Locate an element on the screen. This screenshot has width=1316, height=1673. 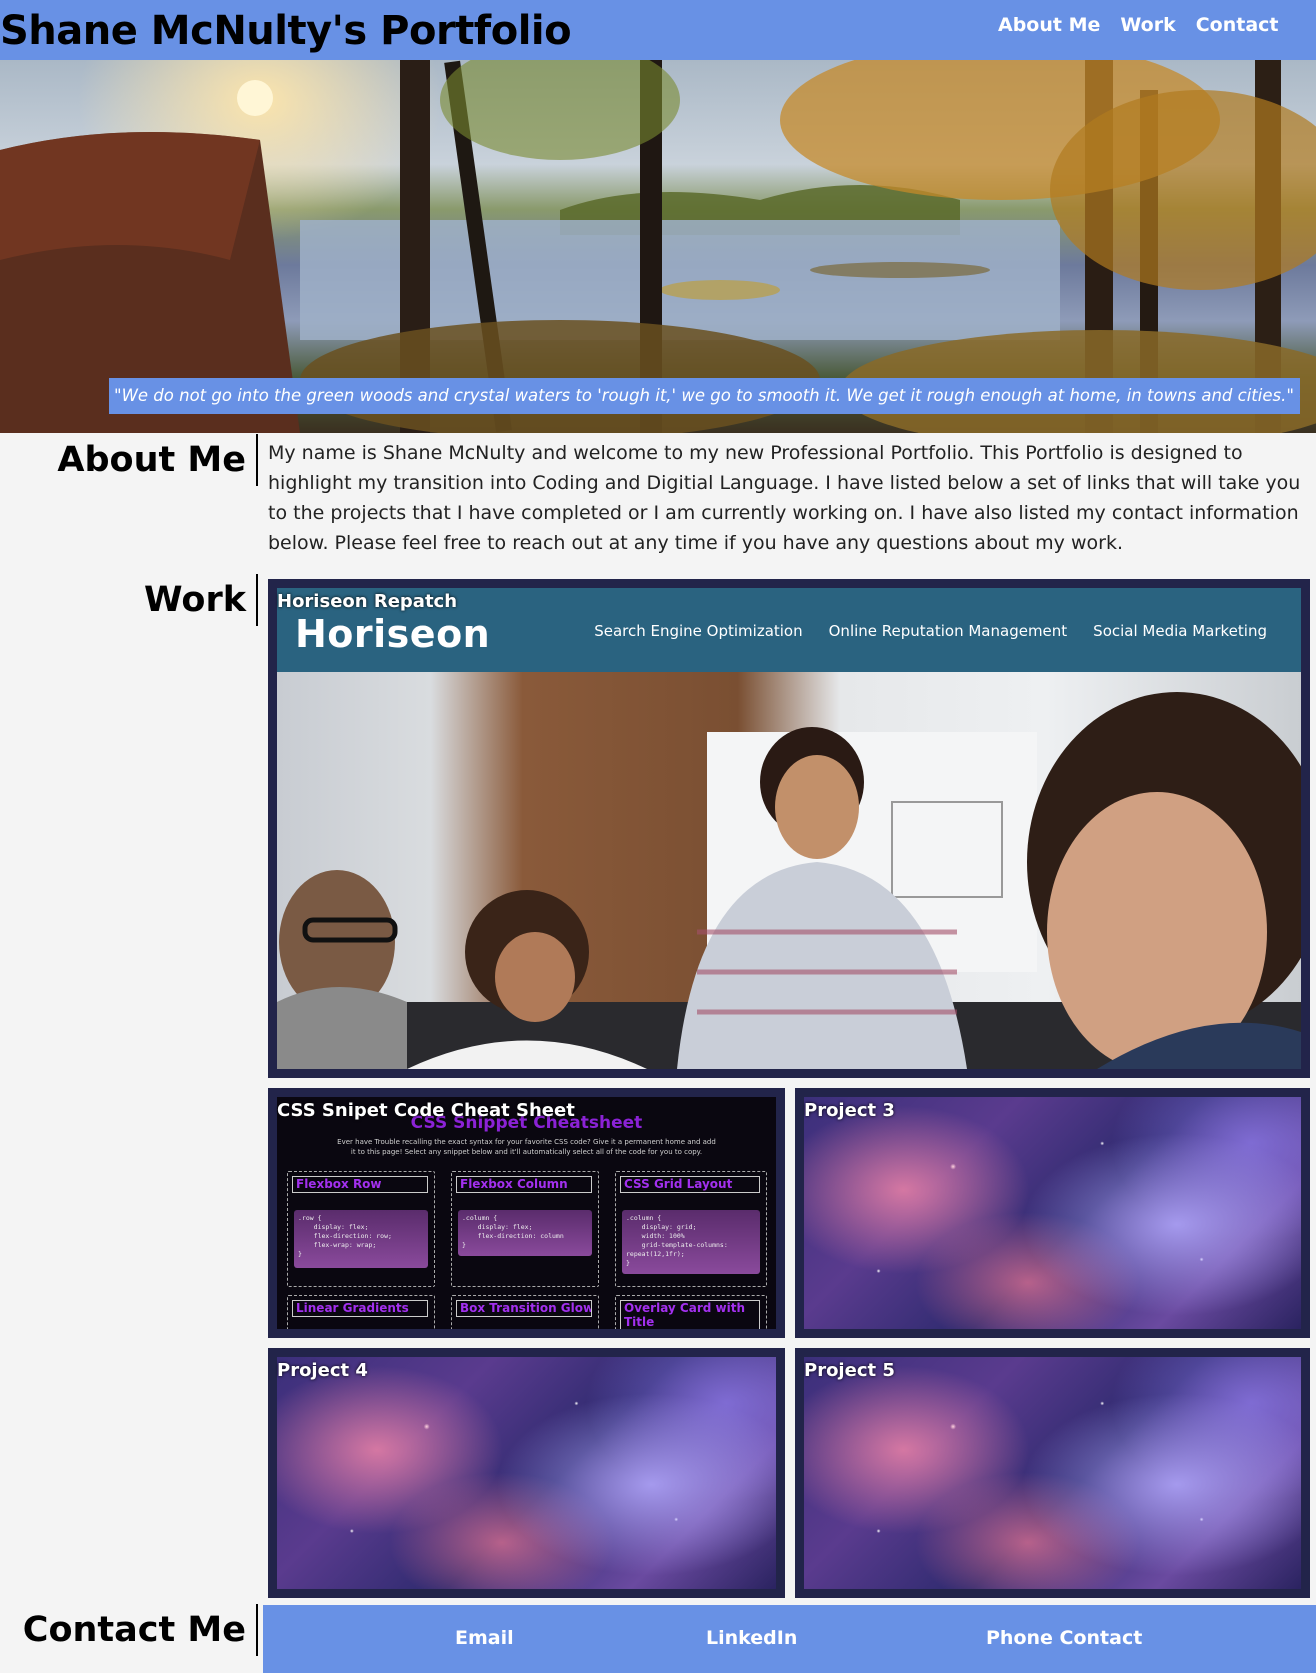
contact-bar: Email LinkedIn Phone Contact is located at coordinates (789, 1639).